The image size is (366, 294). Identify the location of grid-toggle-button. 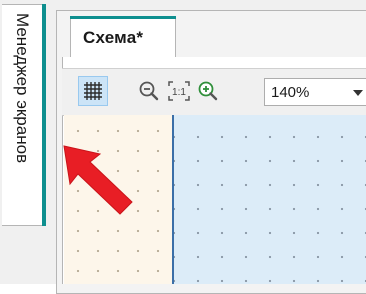
(93, 91).